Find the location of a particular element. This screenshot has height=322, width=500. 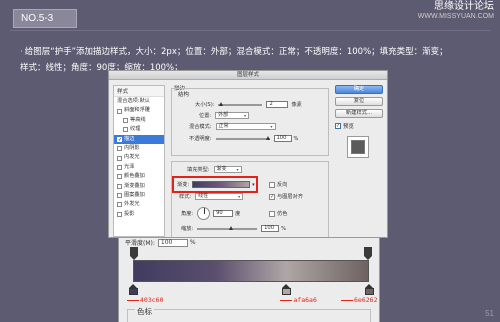

style-list-item: 斜面和浮雕 is located at coordinates (139, 110).